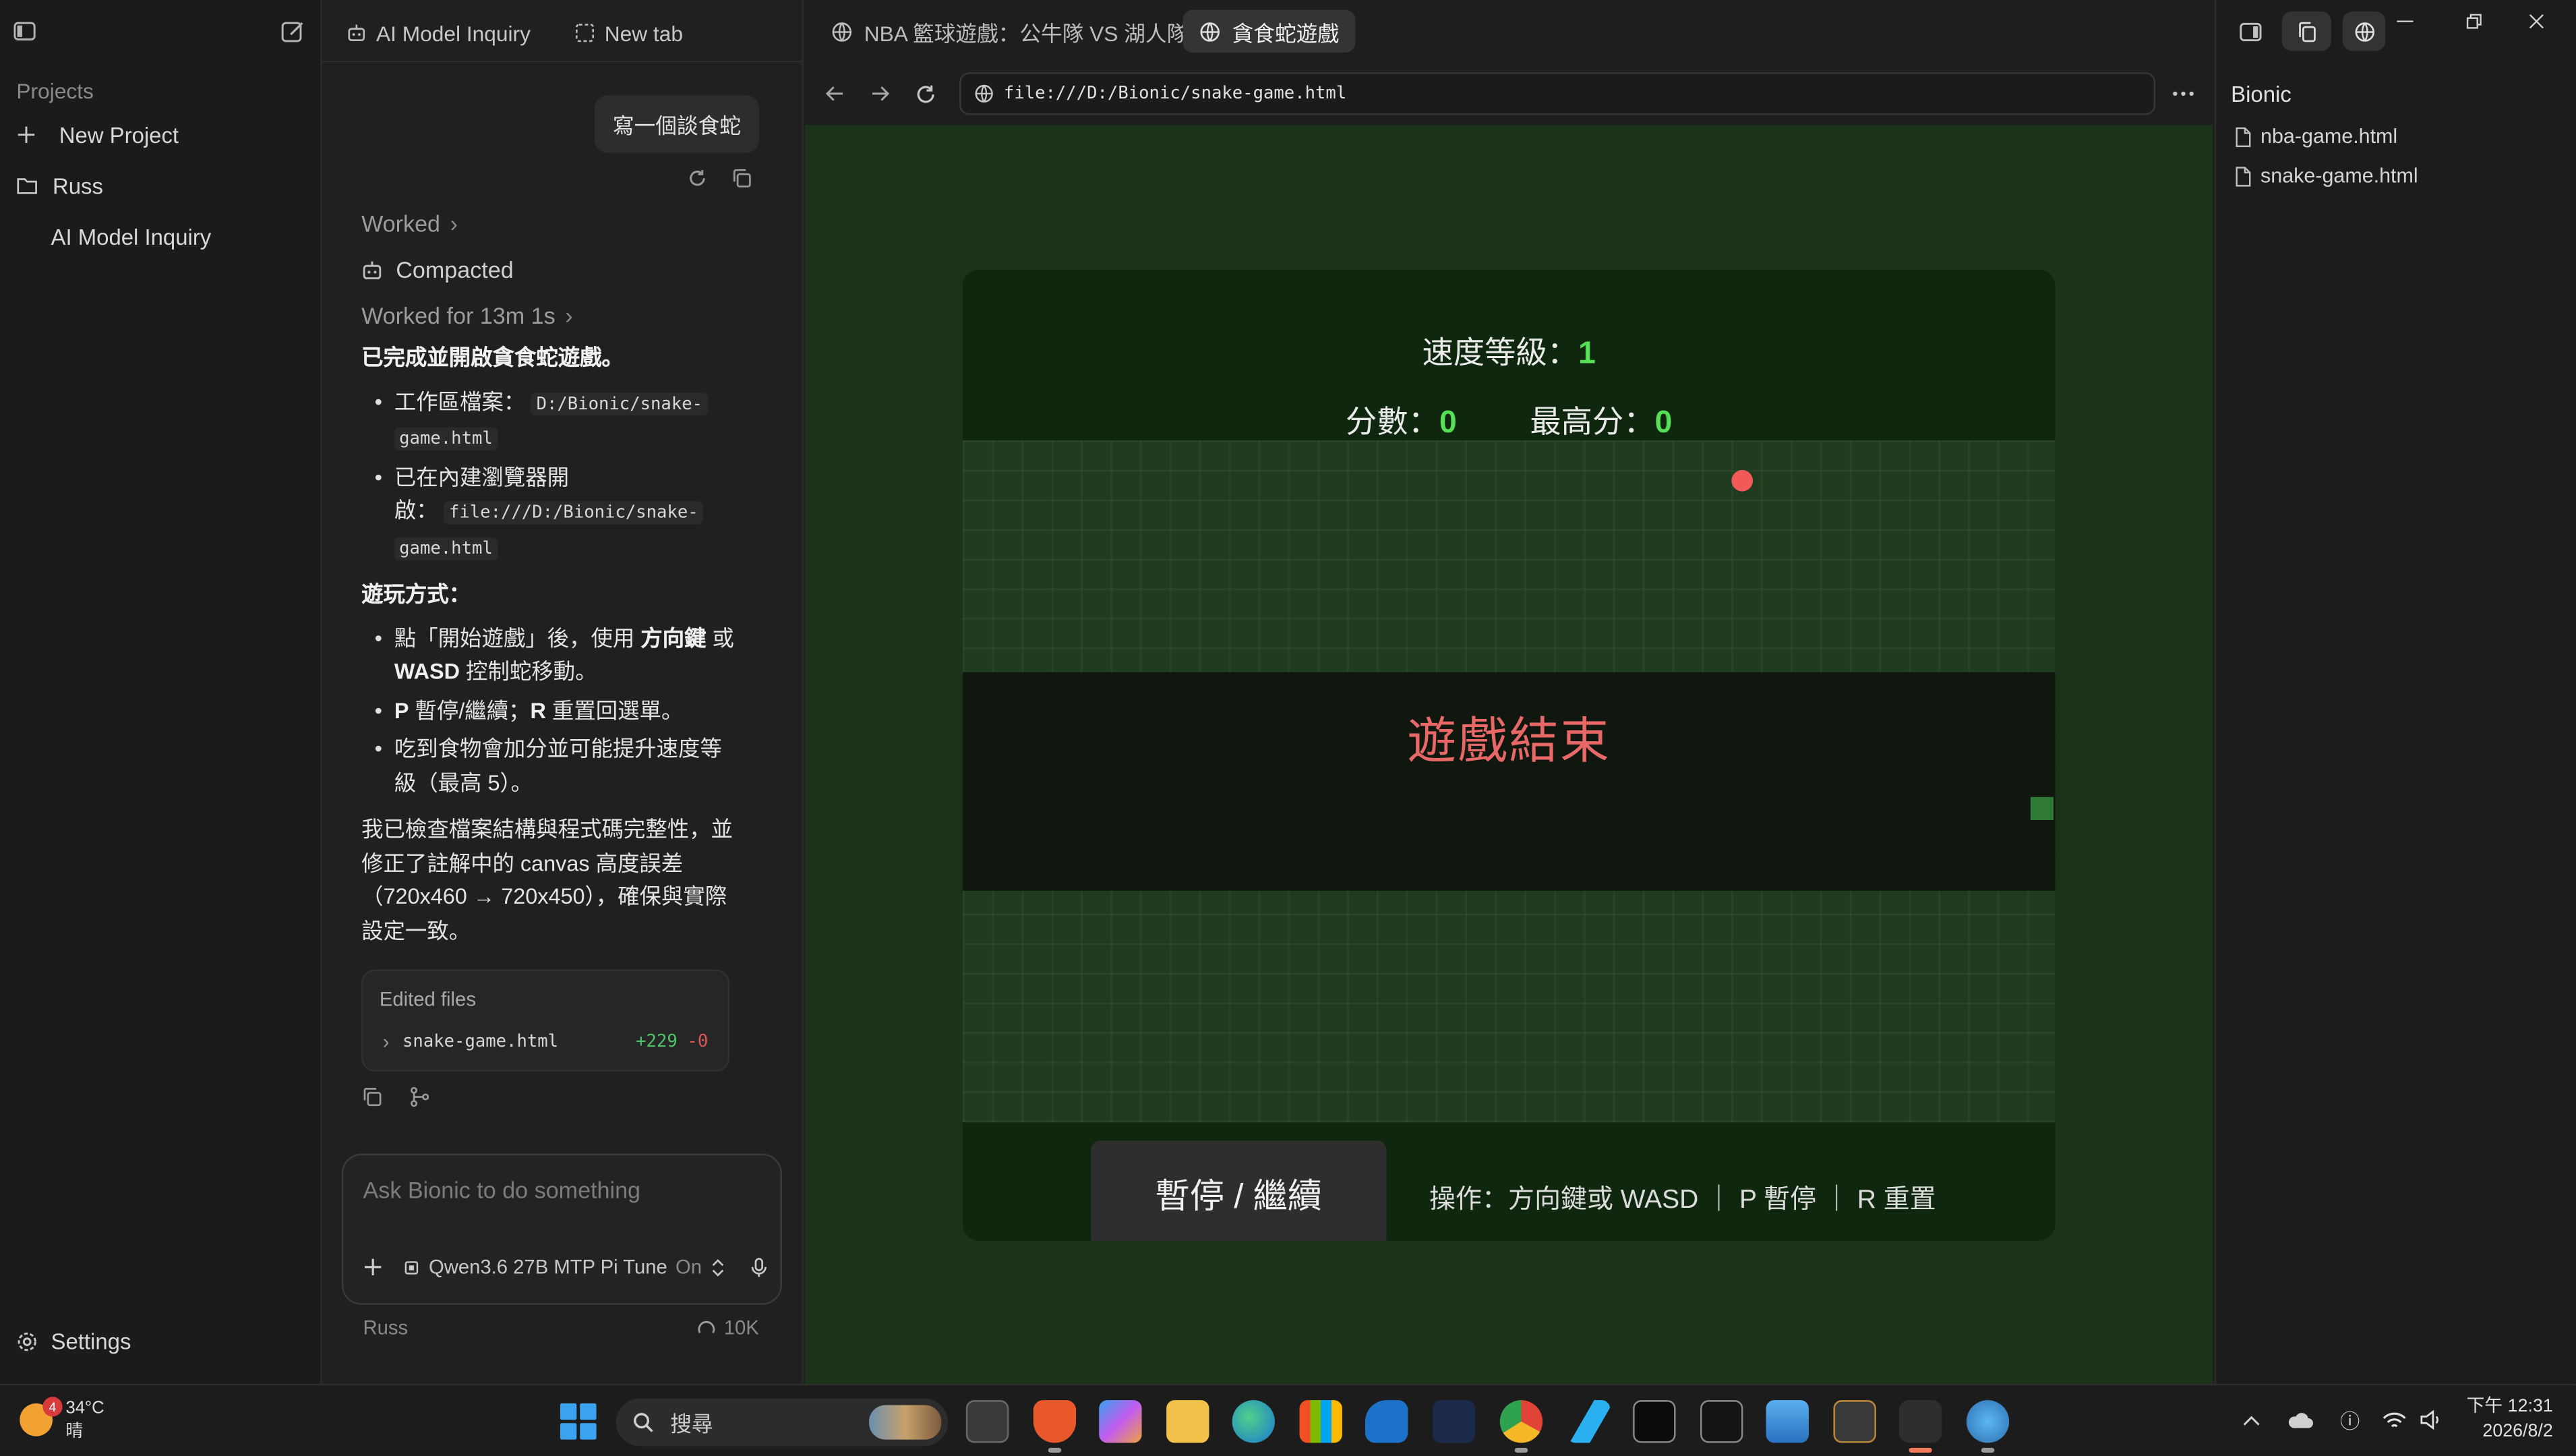  What do you see at coordinates (2326, 176) in the screenshot?
I see `file-item: snake-game.html` at bounding box center [2326, 176].